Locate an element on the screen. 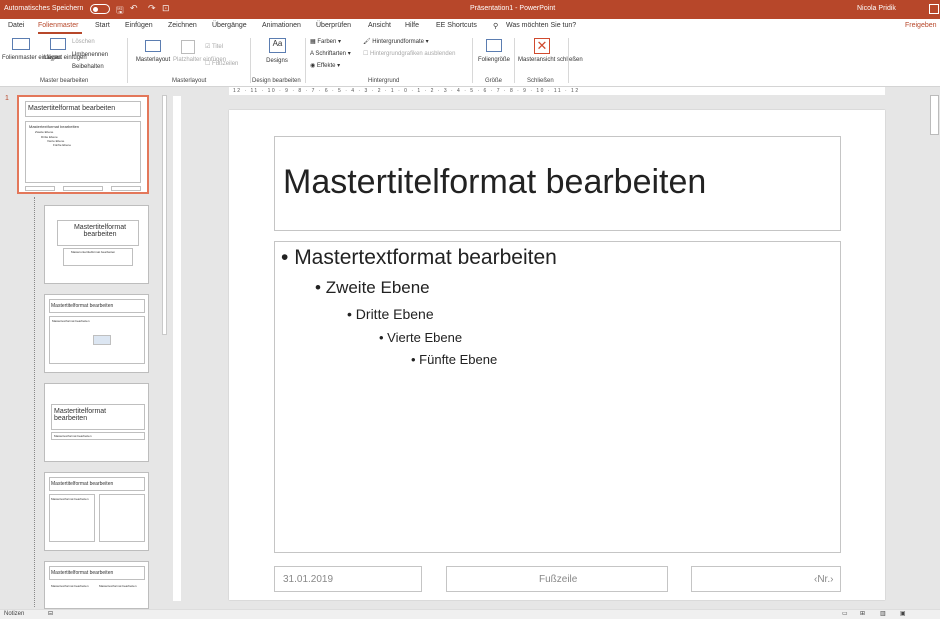 The width and height of the screenshot is (940, 619). beibehalten-button: Beibehalten is located at coordinates (88, 67).